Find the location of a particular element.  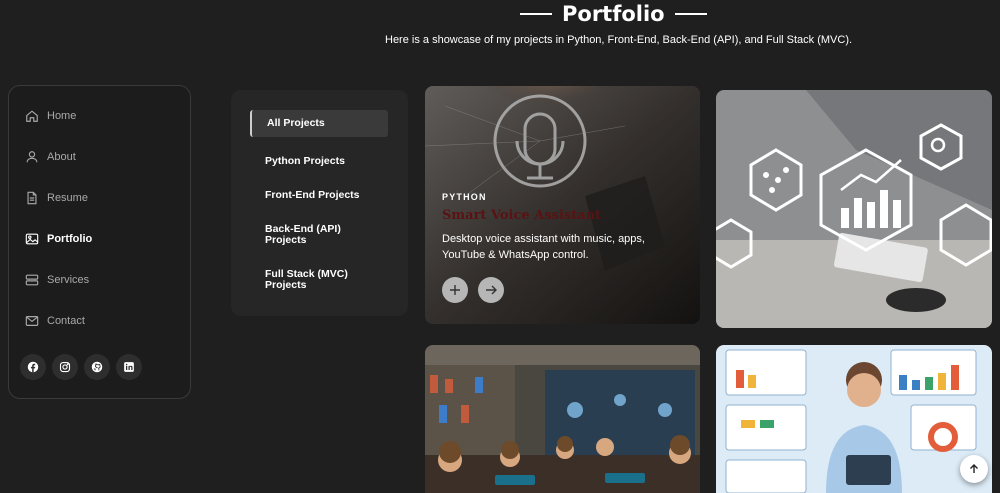

server-icon is located at coordinates (32, 280).